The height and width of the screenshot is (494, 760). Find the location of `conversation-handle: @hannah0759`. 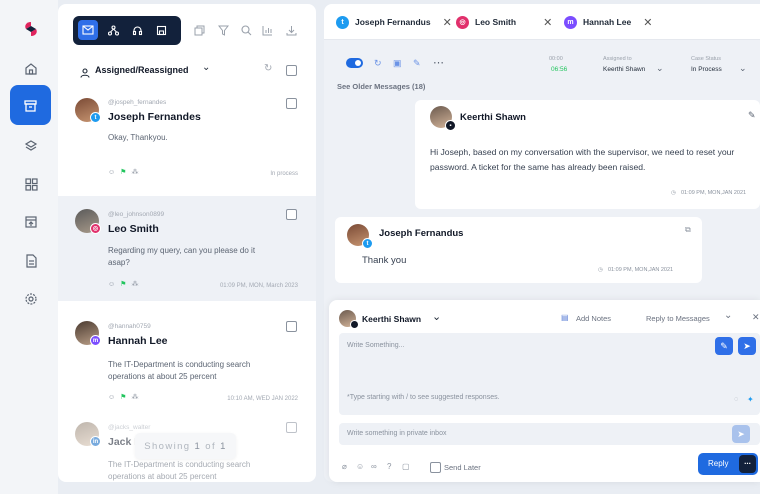

conversation-handle: @hannah0759 is located at coordinates (129, 326).